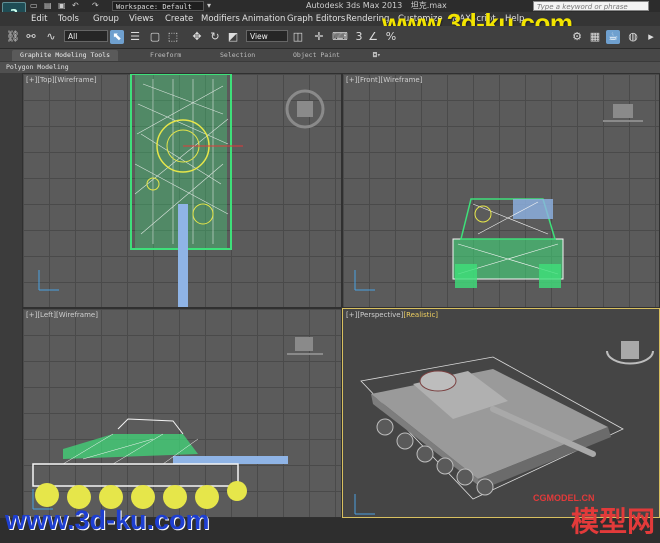  I want to click on left-sidebar, so click(11, 295).